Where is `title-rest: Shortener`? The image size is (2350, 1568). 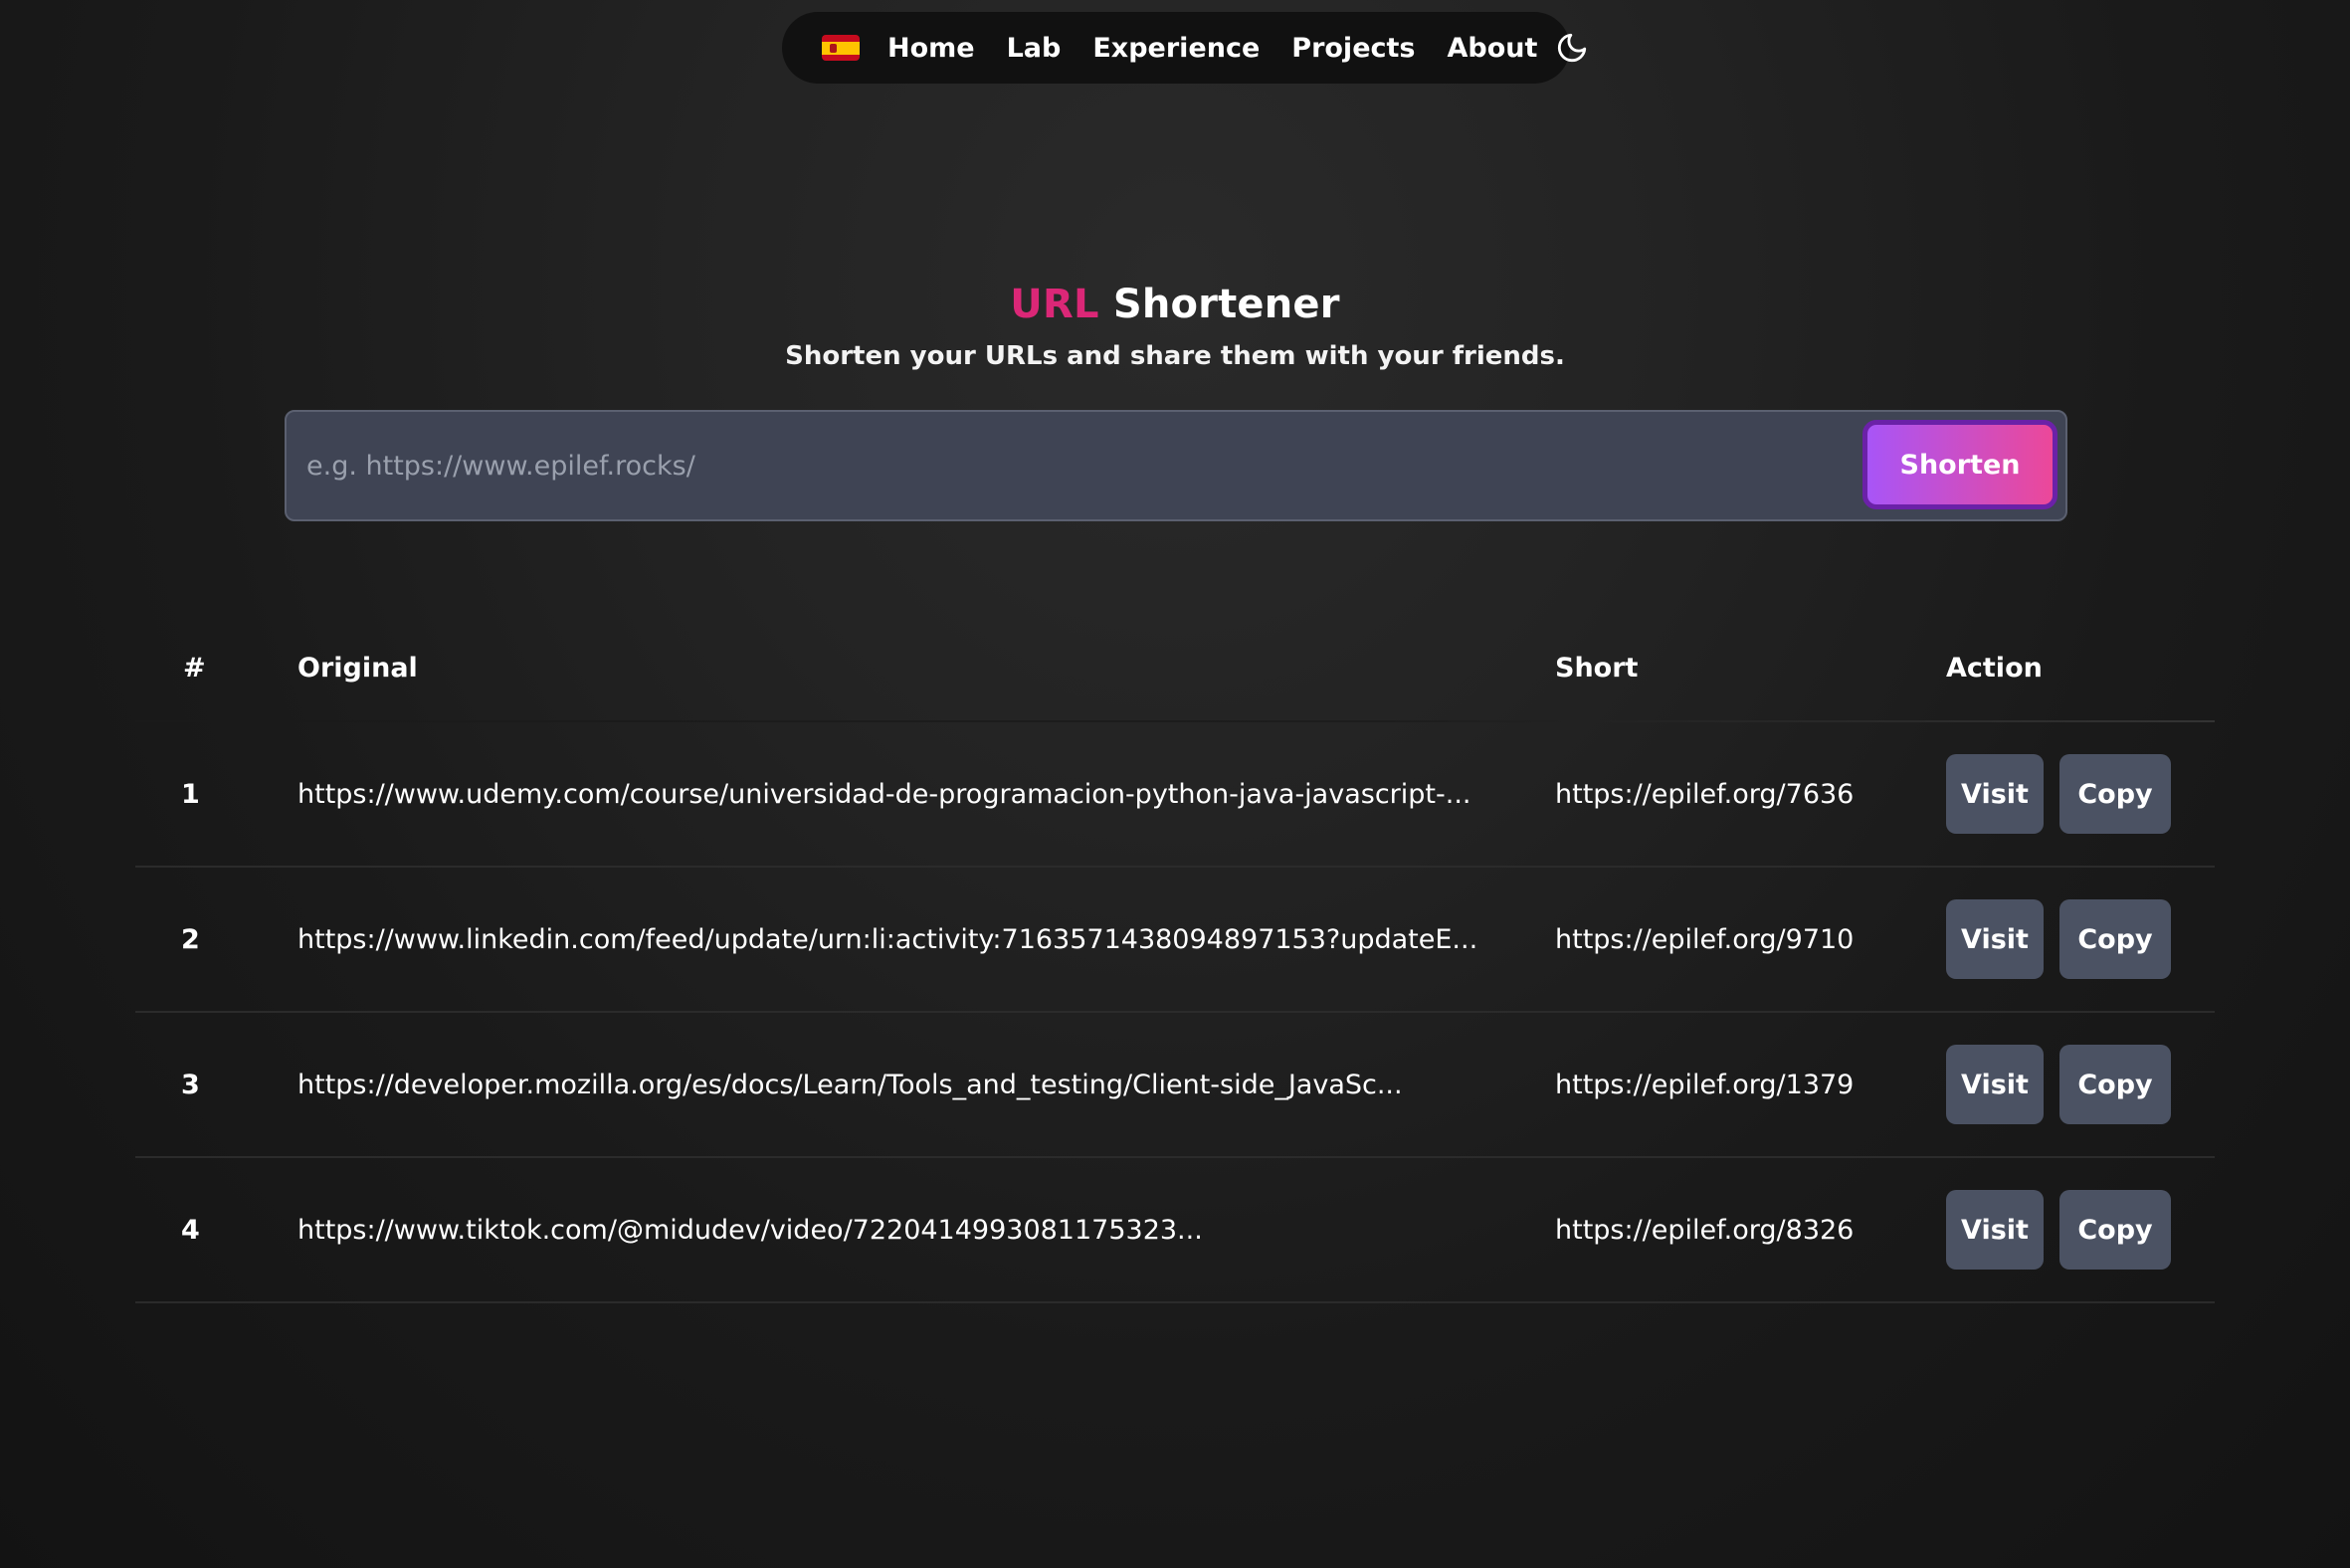
title-rest: Shortener is located at coordinates (1226, 304).